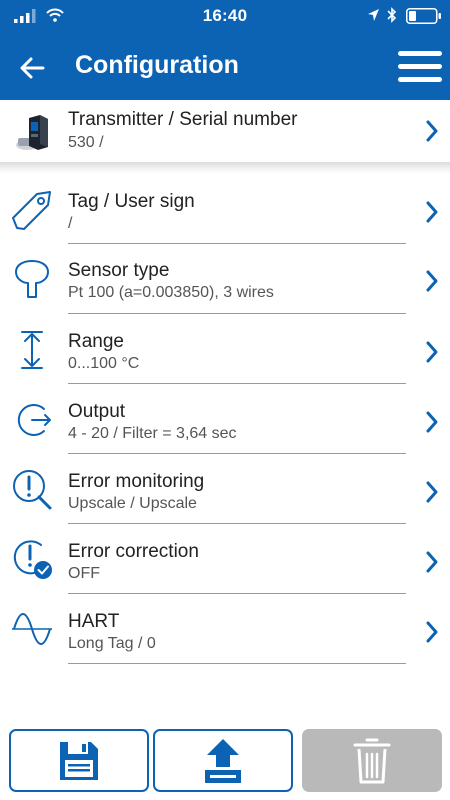  I want to click on error-correction-icon, so click(32, 559).